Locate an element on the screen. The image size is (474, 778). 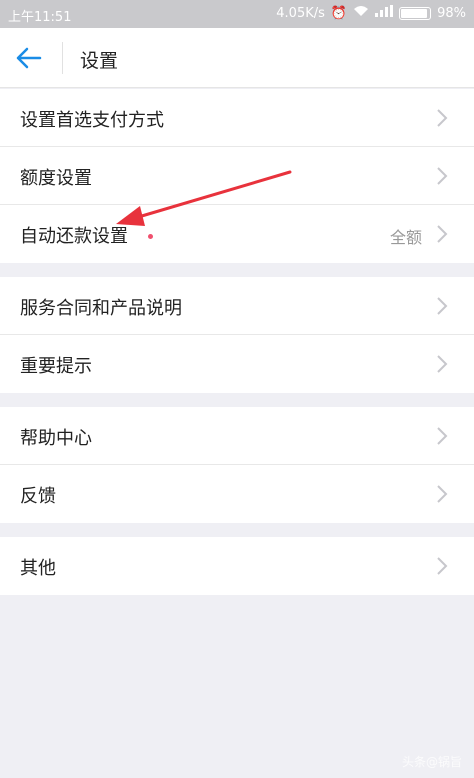
status-bar: 上午11:51 4.05K/s ⏰ 98% is located at coordinates (237, 14).